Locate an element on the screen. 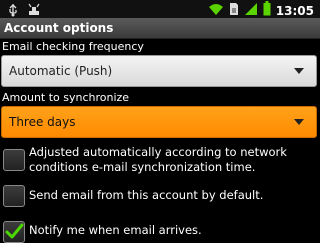 Image resolution: width=320 pixels, height=243 pixels. notify-text: Notify me when email arrives. is located at coordinates (115, 230).